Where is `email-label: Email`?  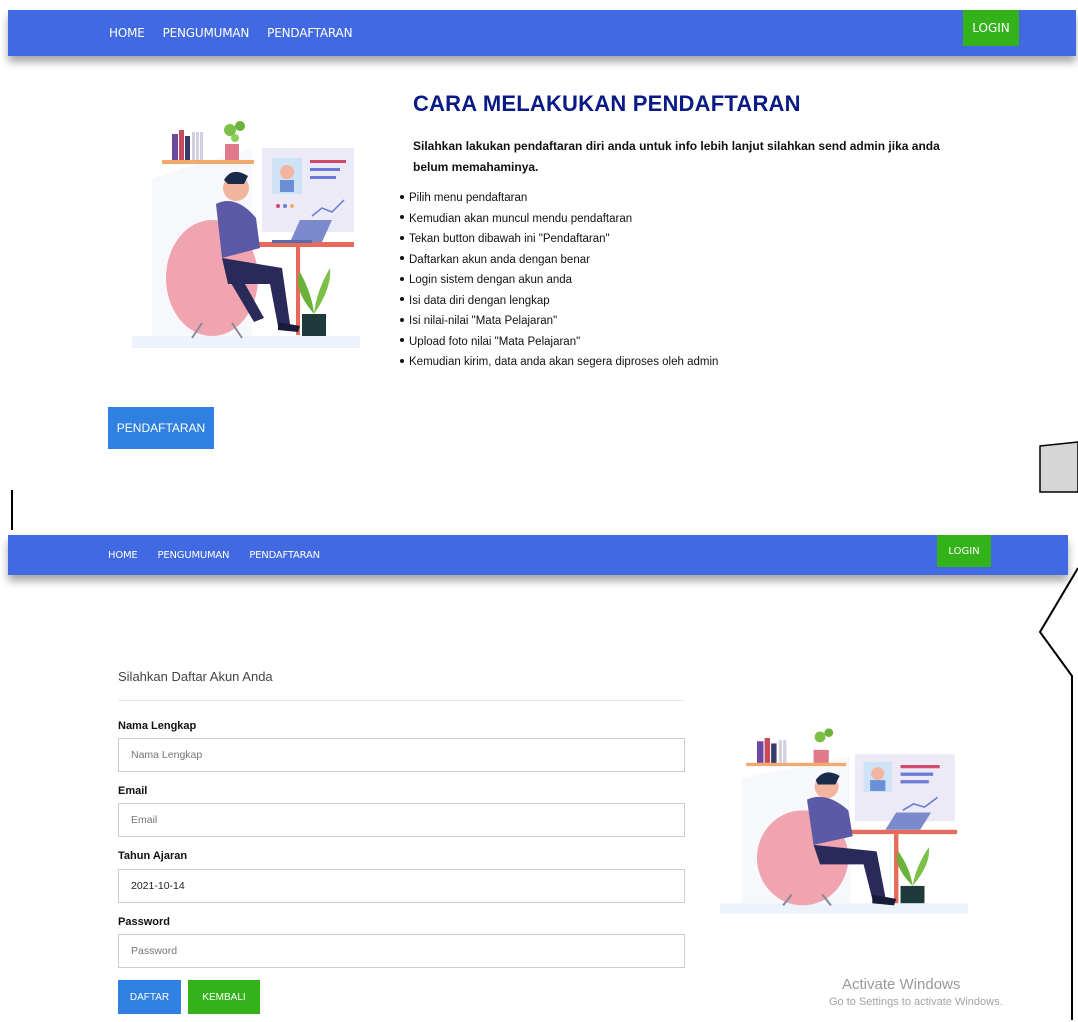
email-label: Email is located at coordinates (133, 791).